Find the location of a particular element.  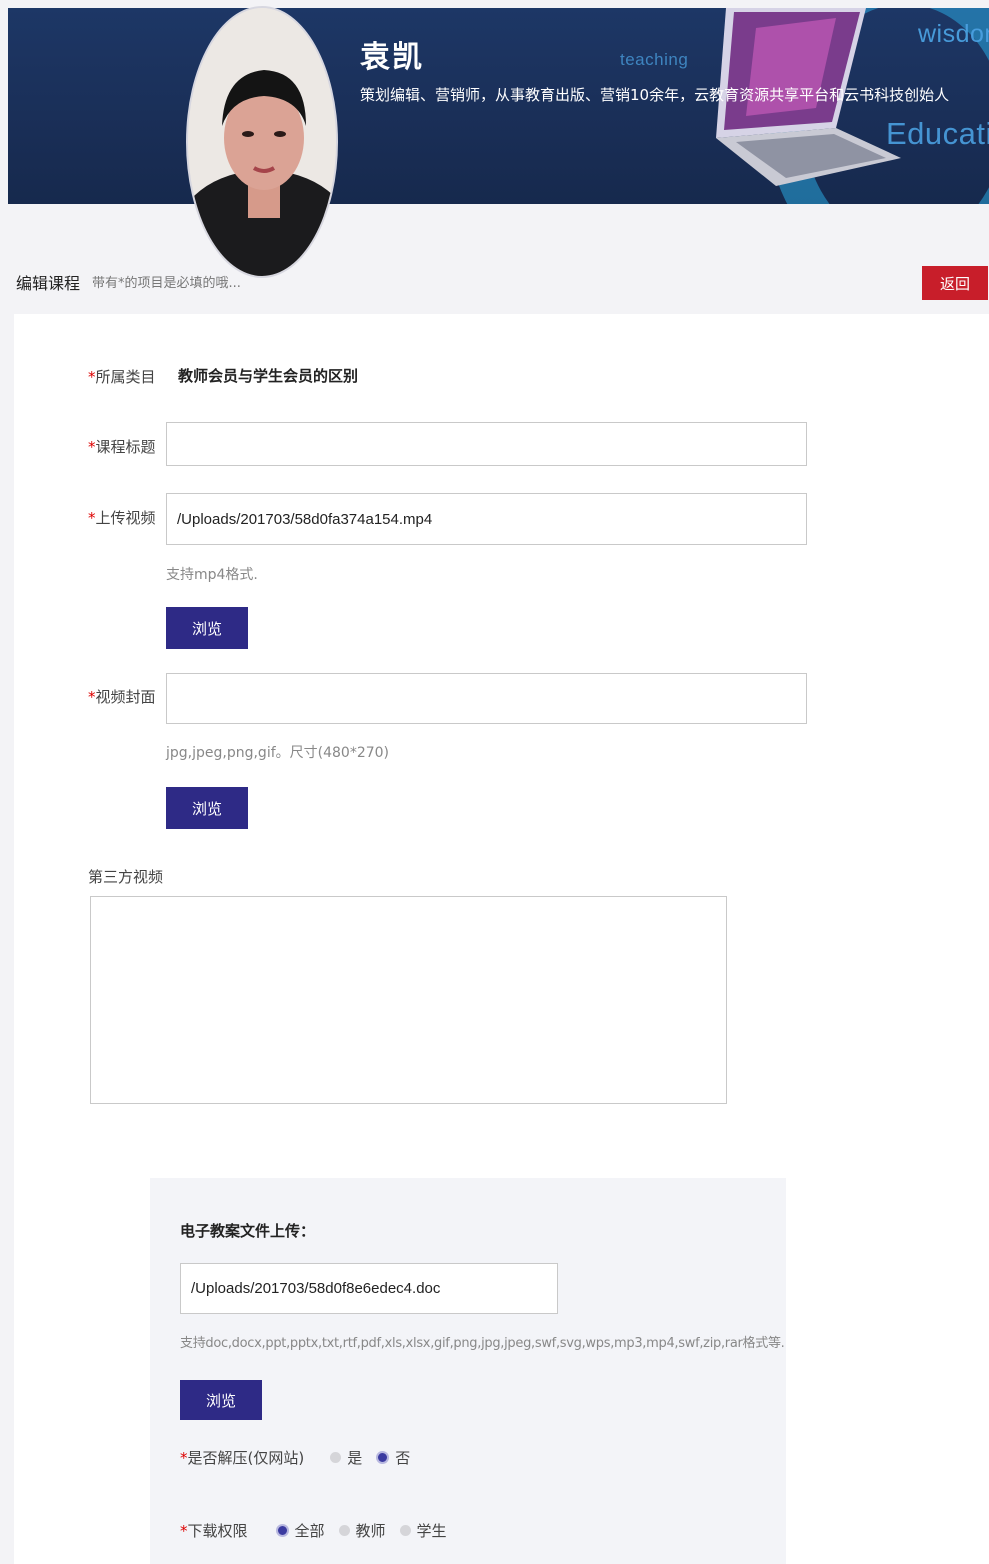

video-format-hint: 支持mp4格式. is located at coordinates (212, 575).